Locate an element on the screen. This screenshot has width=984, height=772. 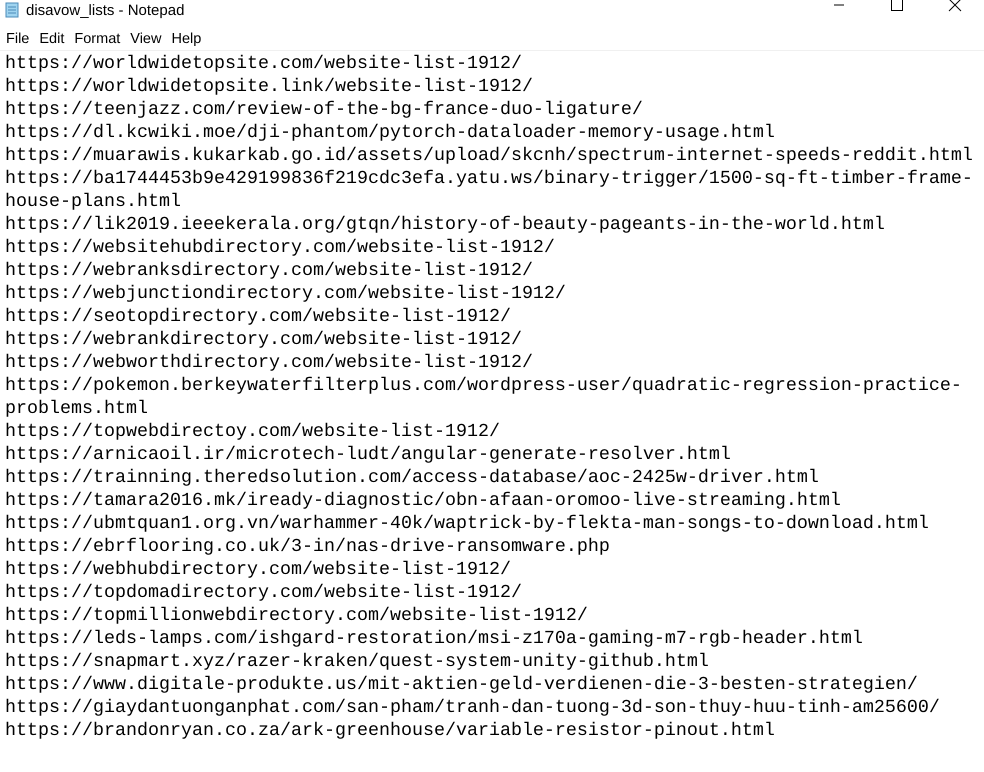
text-line: https://lik2019.ieeekerala.org/gtqn/history-of-beauty-pageants-in-the-world.html is located at coordinates (445, 224).